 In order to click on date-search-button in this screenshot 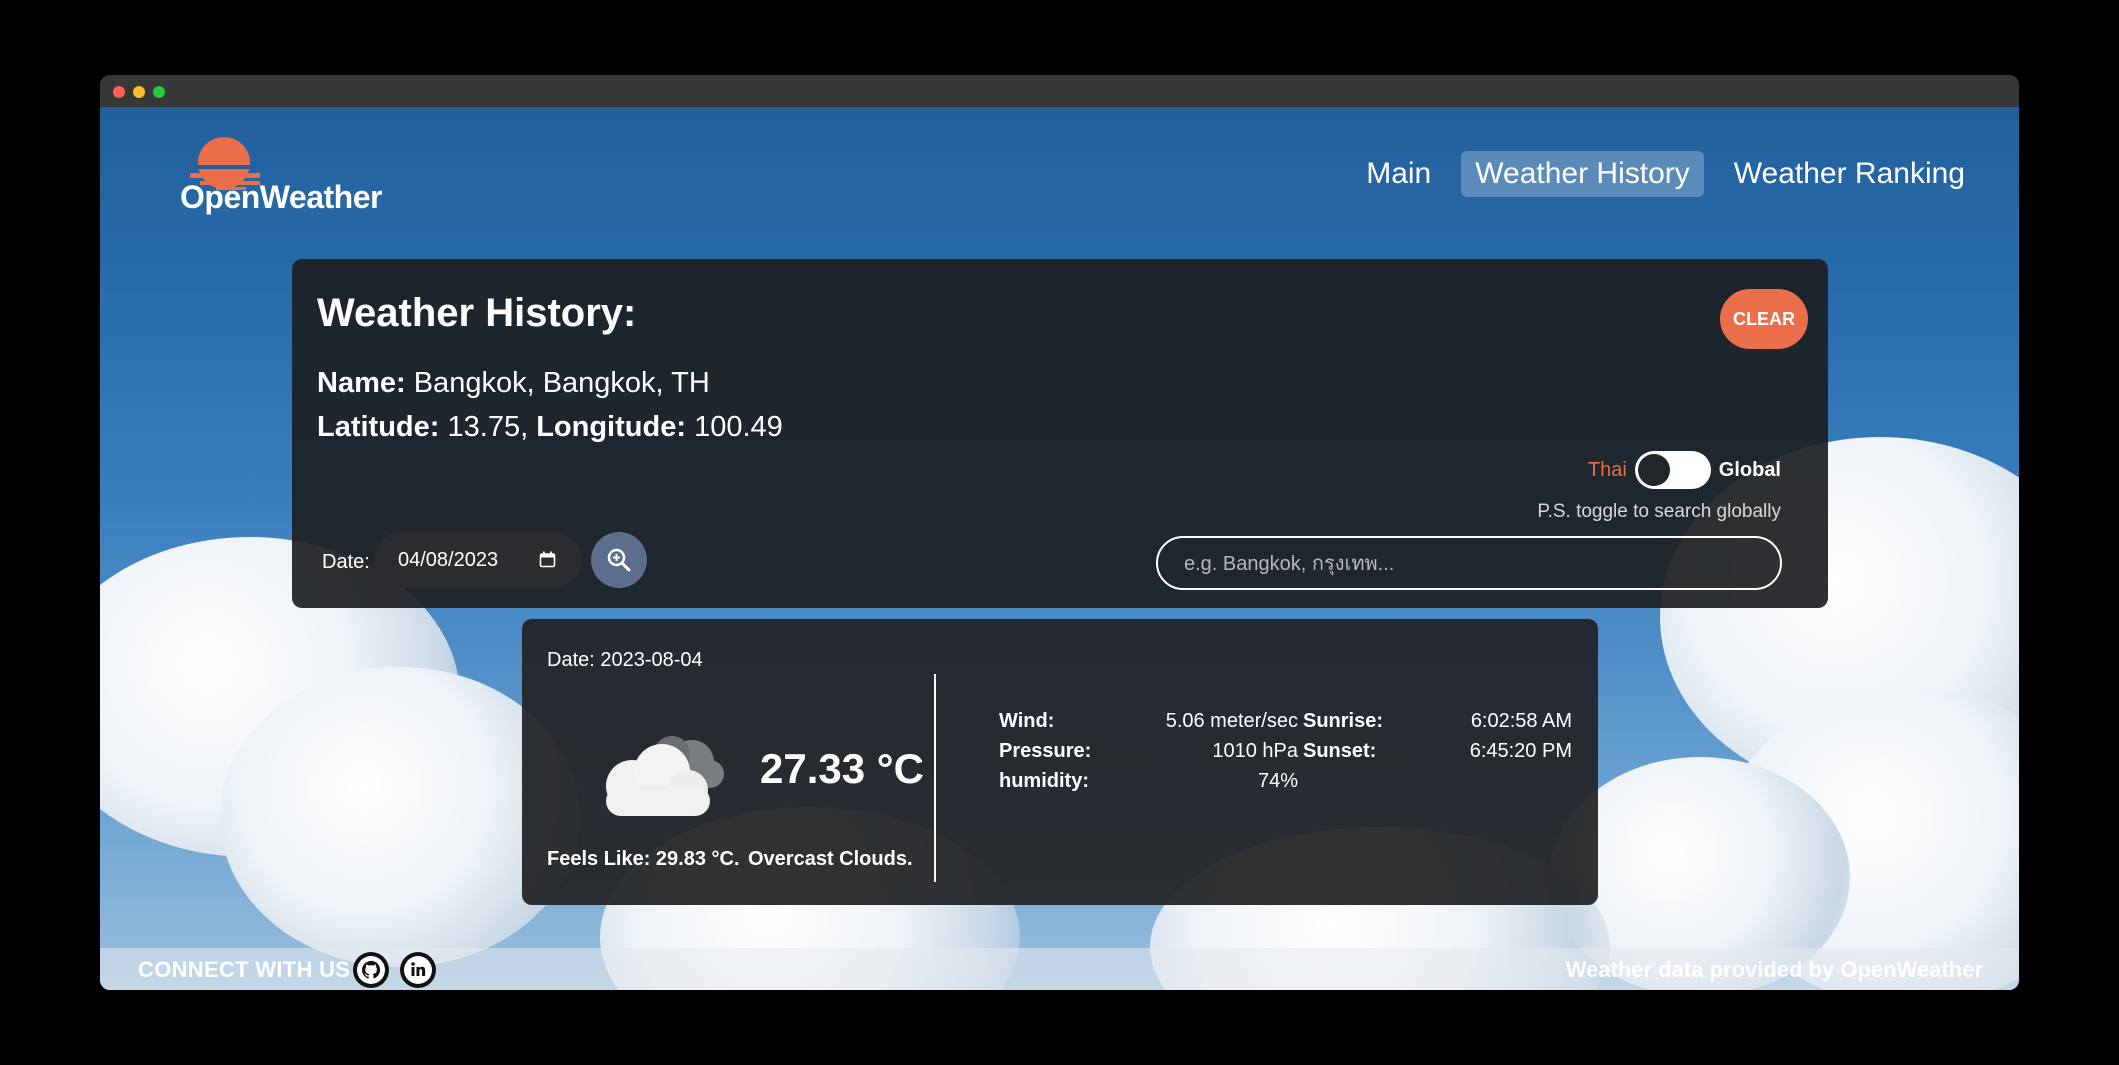, I will do `click(619, 560)`.